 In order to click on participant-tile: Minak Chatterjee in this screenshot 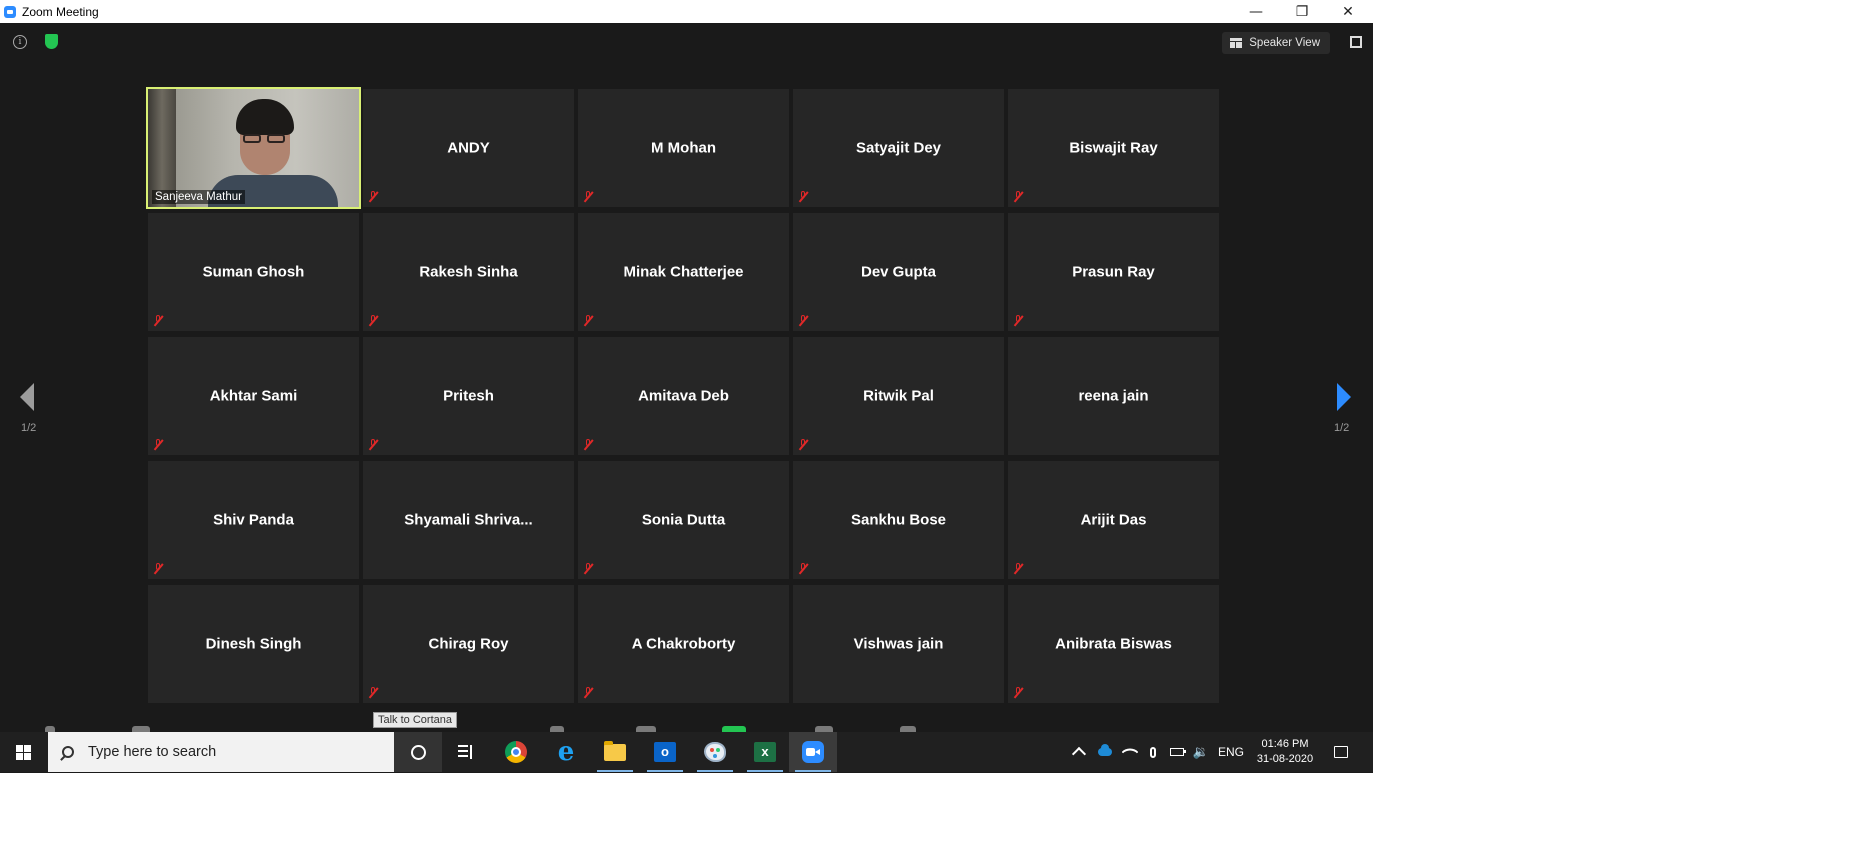, I will do `click(683, 272)`.